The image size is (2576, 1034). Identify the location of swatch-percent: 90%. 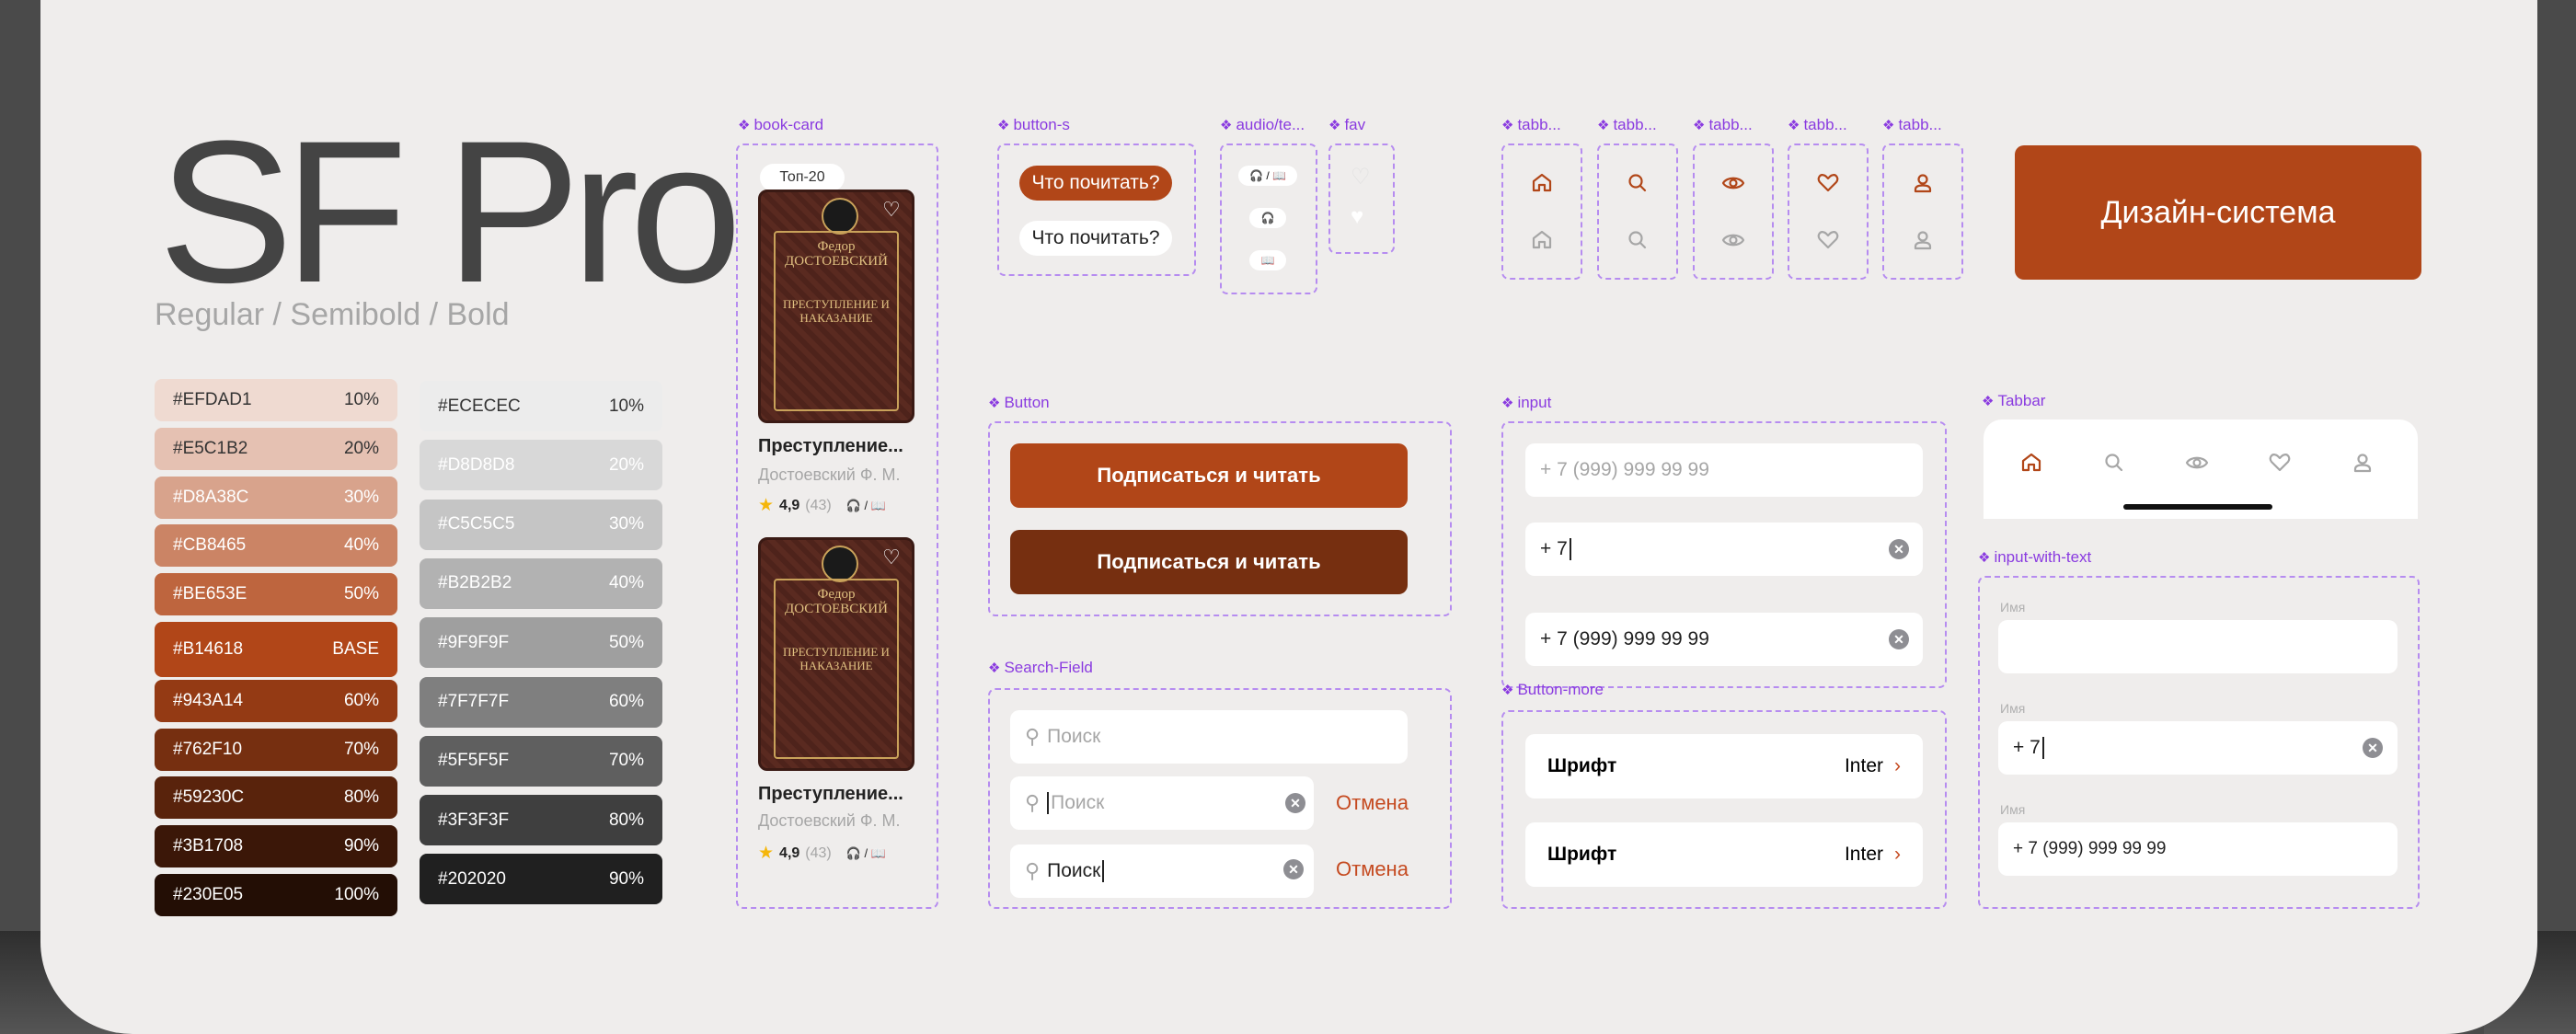
(626, 878).